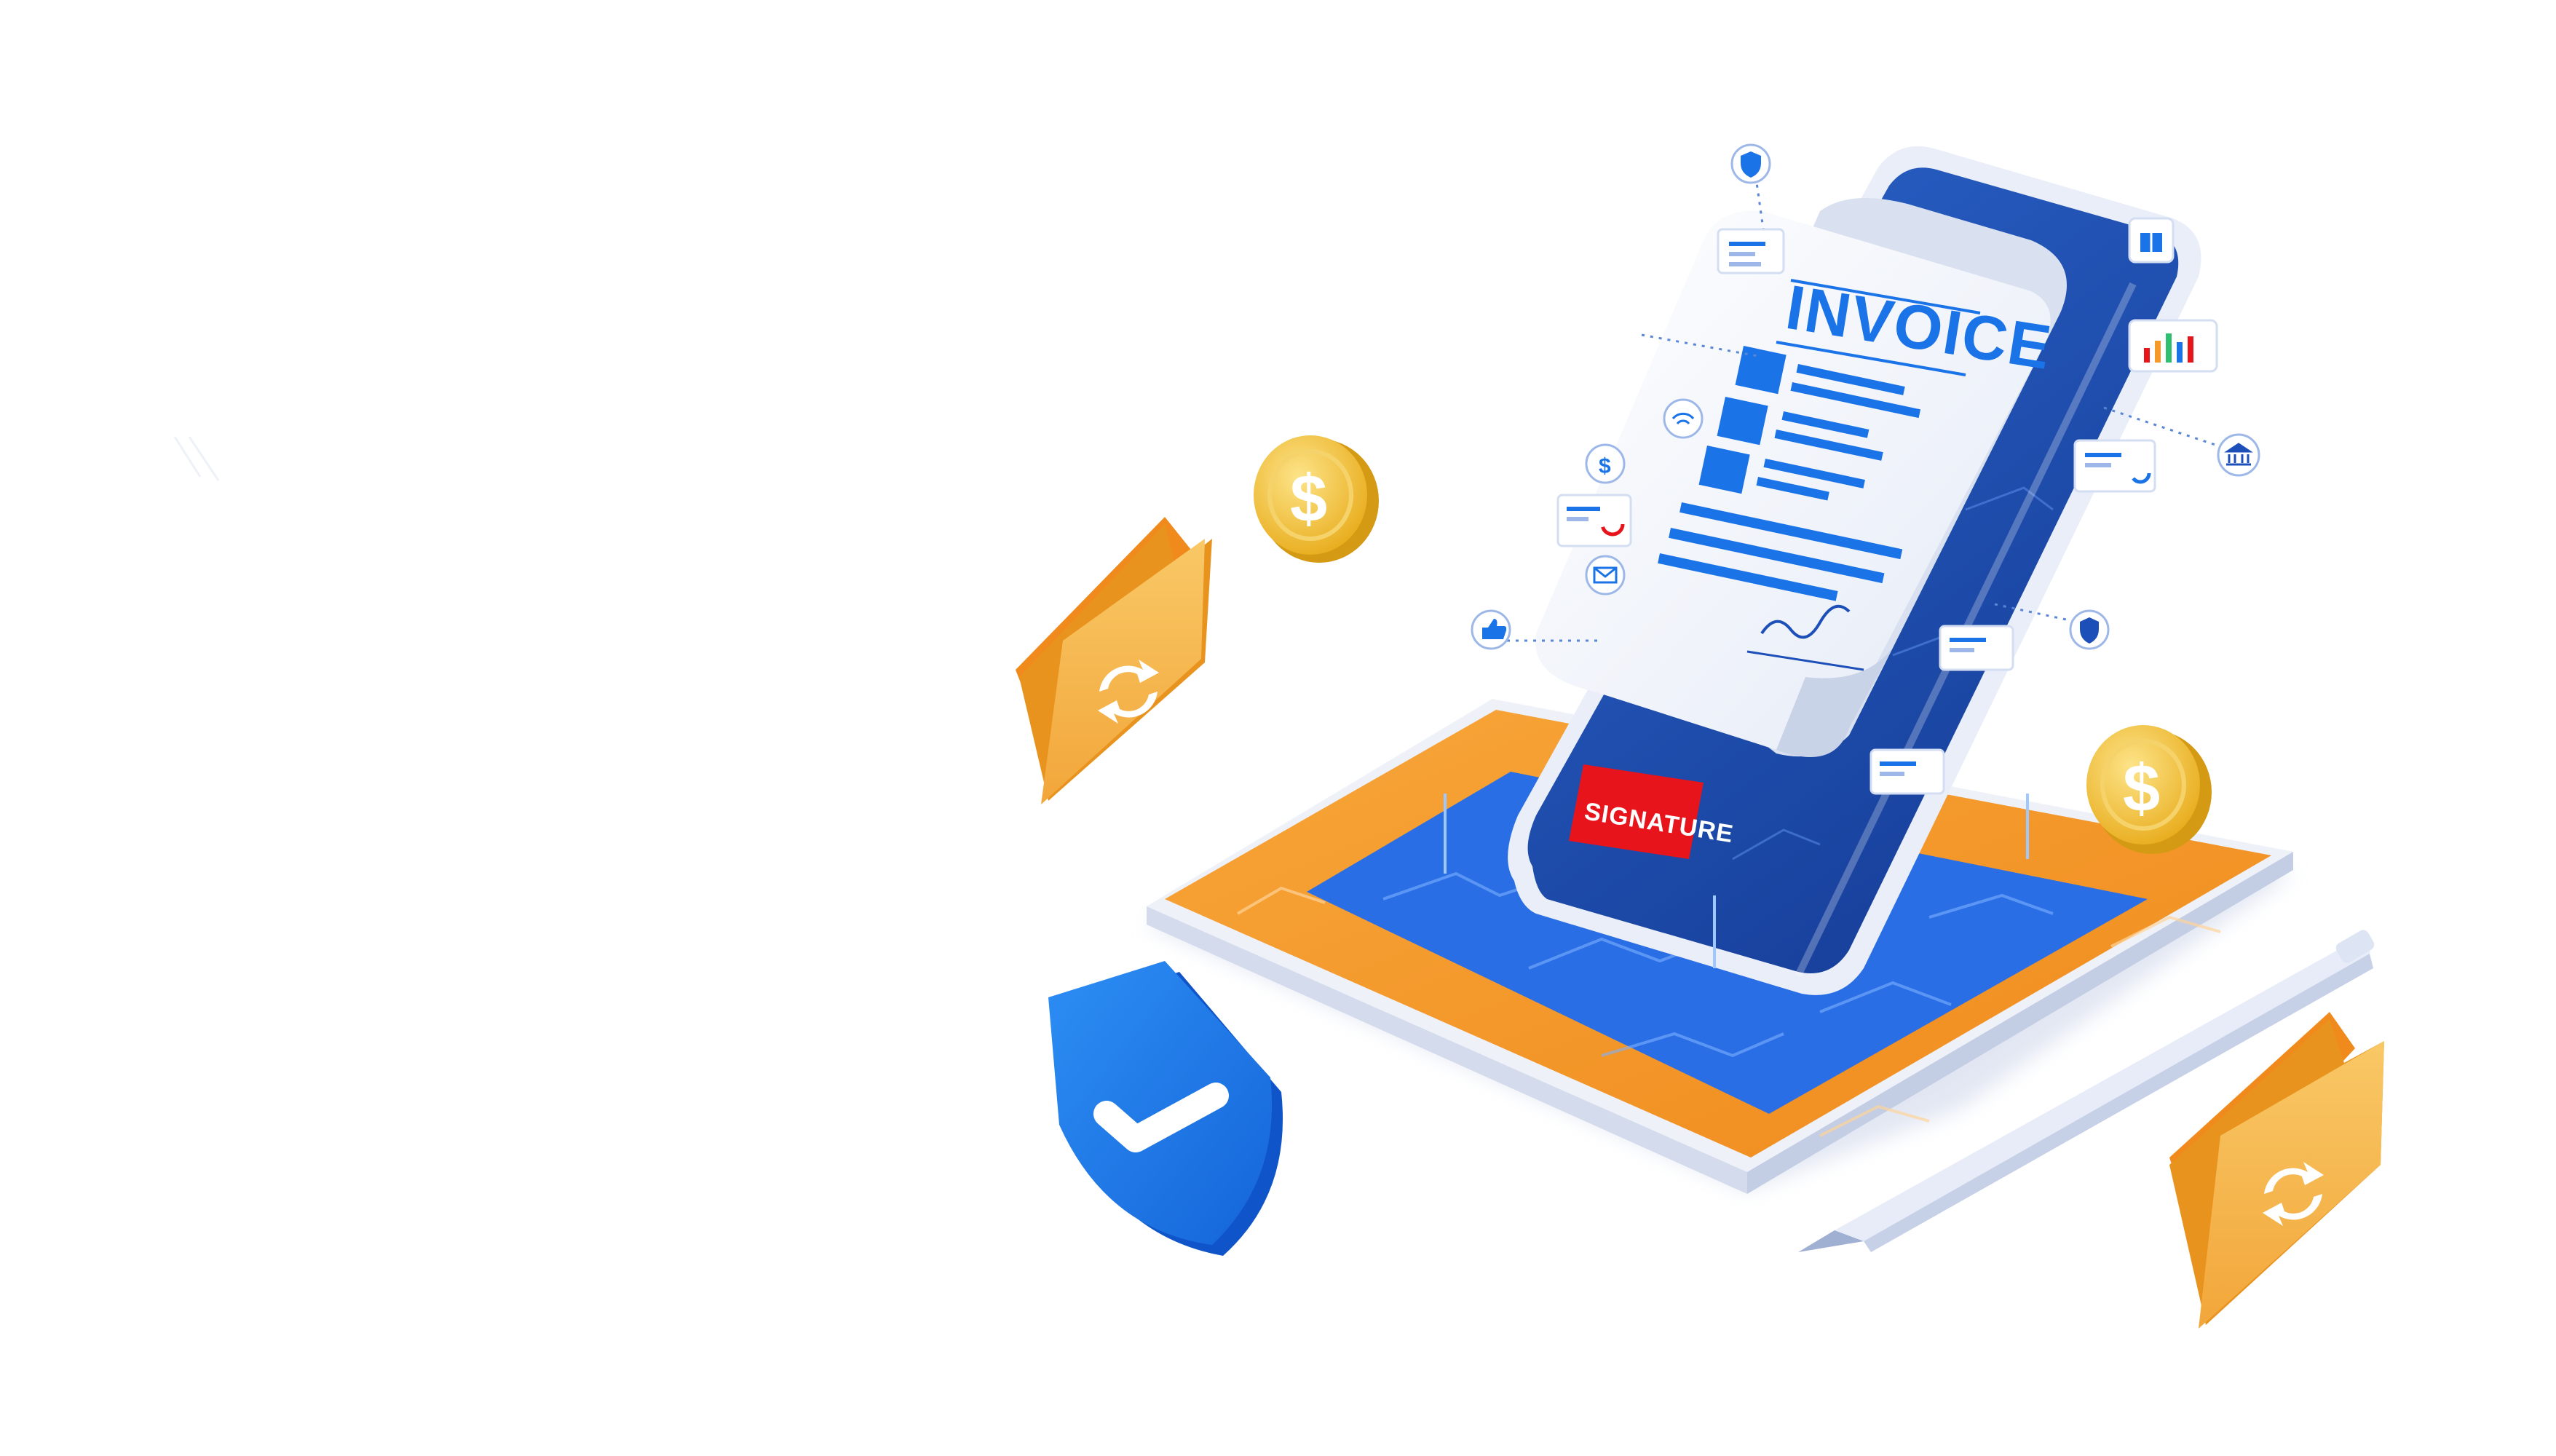  What do you see at coordinates (197, 458) in the screenshot?
I see `sparkle` at bounding box center [197, 458].